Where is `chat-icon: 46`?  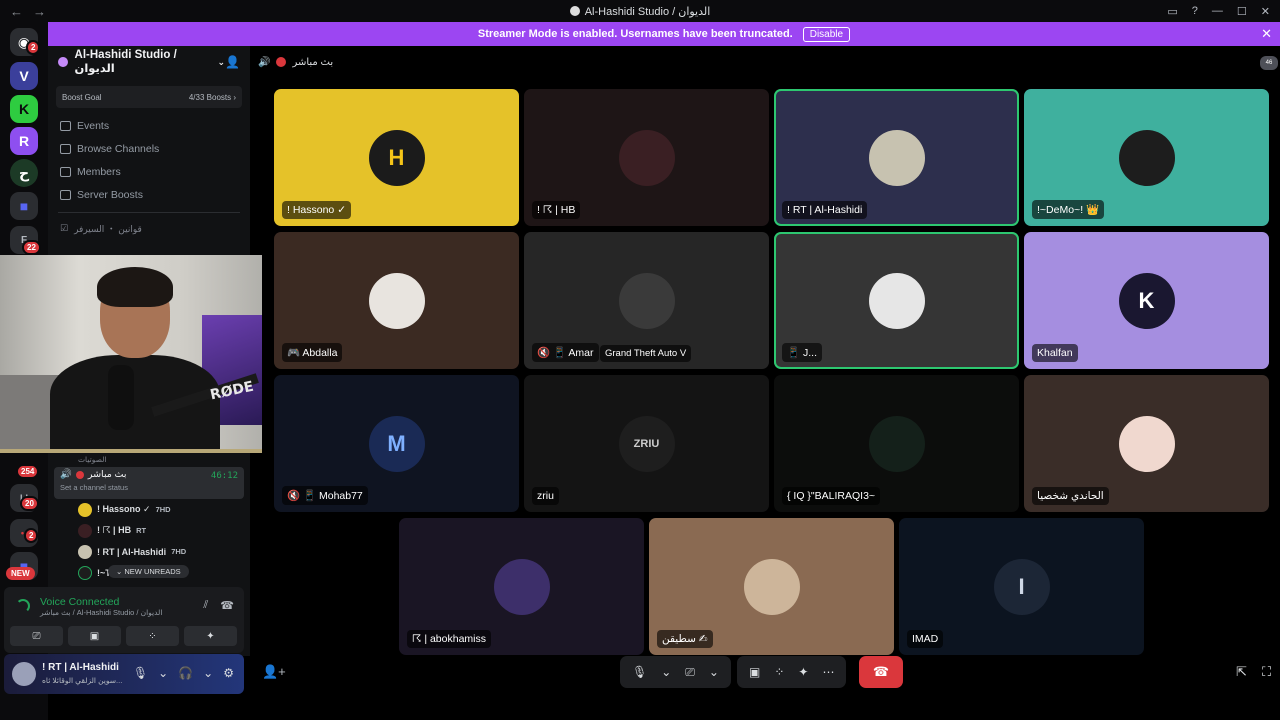
chat-icon: 46 is located at coordinates (1269, 63).